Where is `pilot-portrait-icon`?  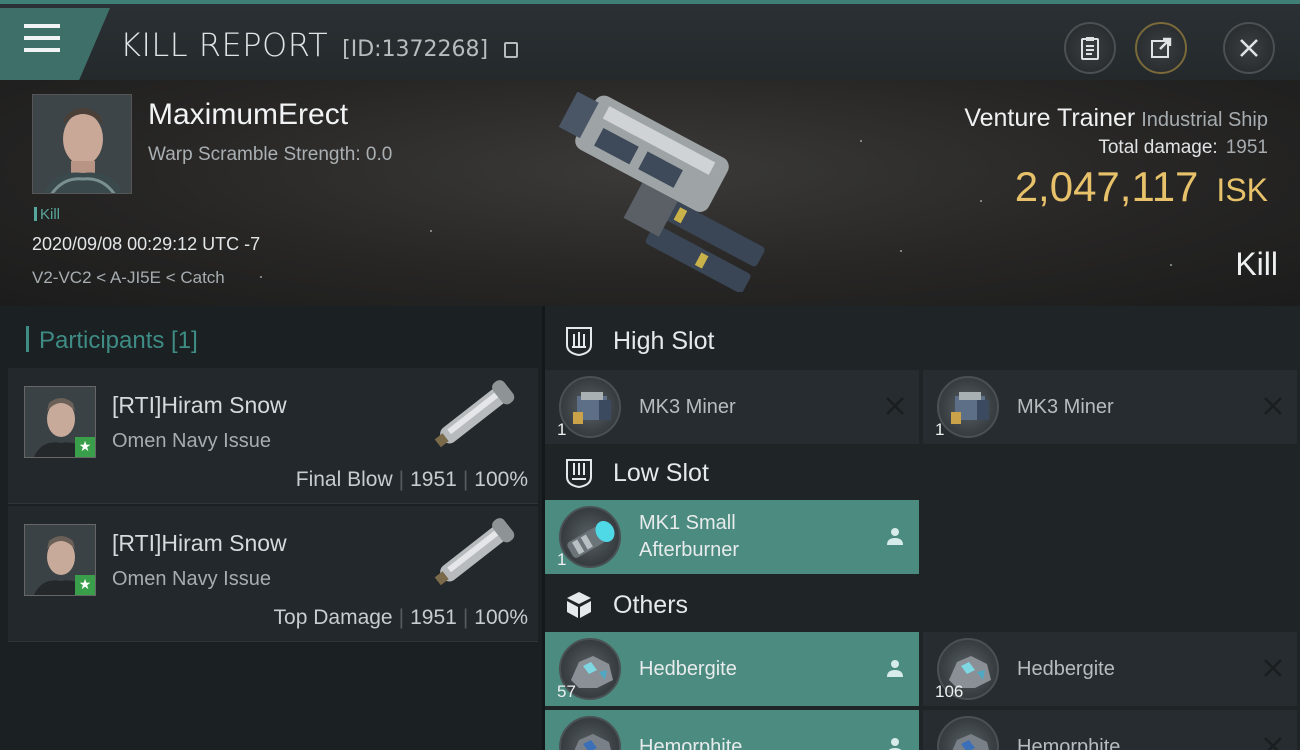 pilot-portrait-icon is located at coordinates (82, 144).